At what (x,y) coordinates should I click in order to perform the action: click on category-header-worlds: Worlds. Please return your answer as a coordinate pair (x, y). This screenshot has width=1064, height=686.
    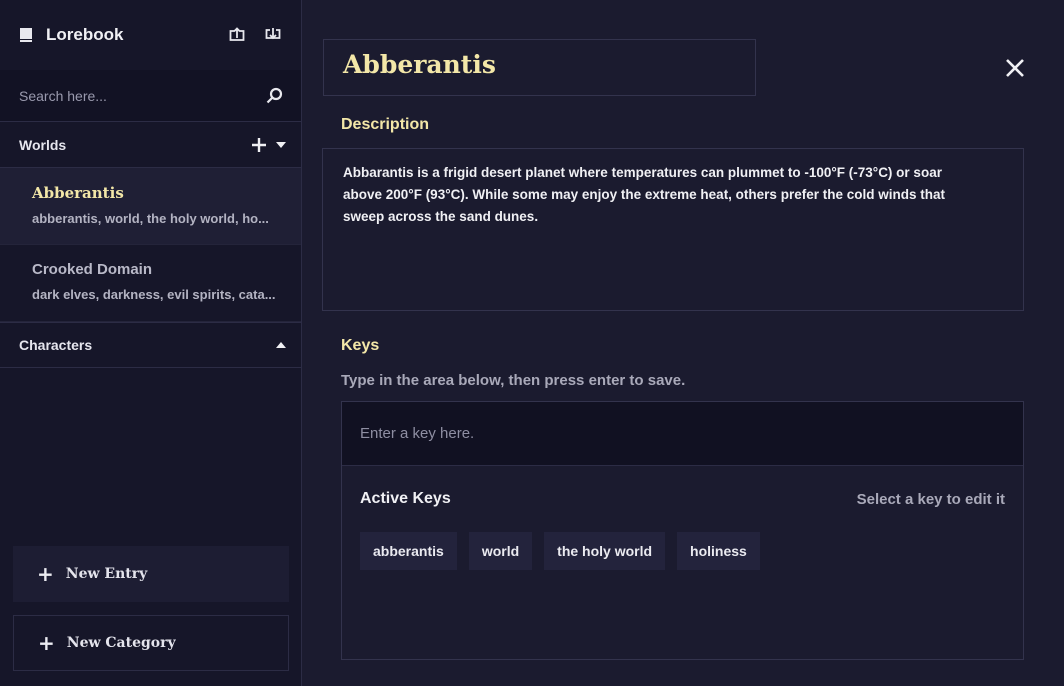
    Looking at the image, I should click on (150, 145).